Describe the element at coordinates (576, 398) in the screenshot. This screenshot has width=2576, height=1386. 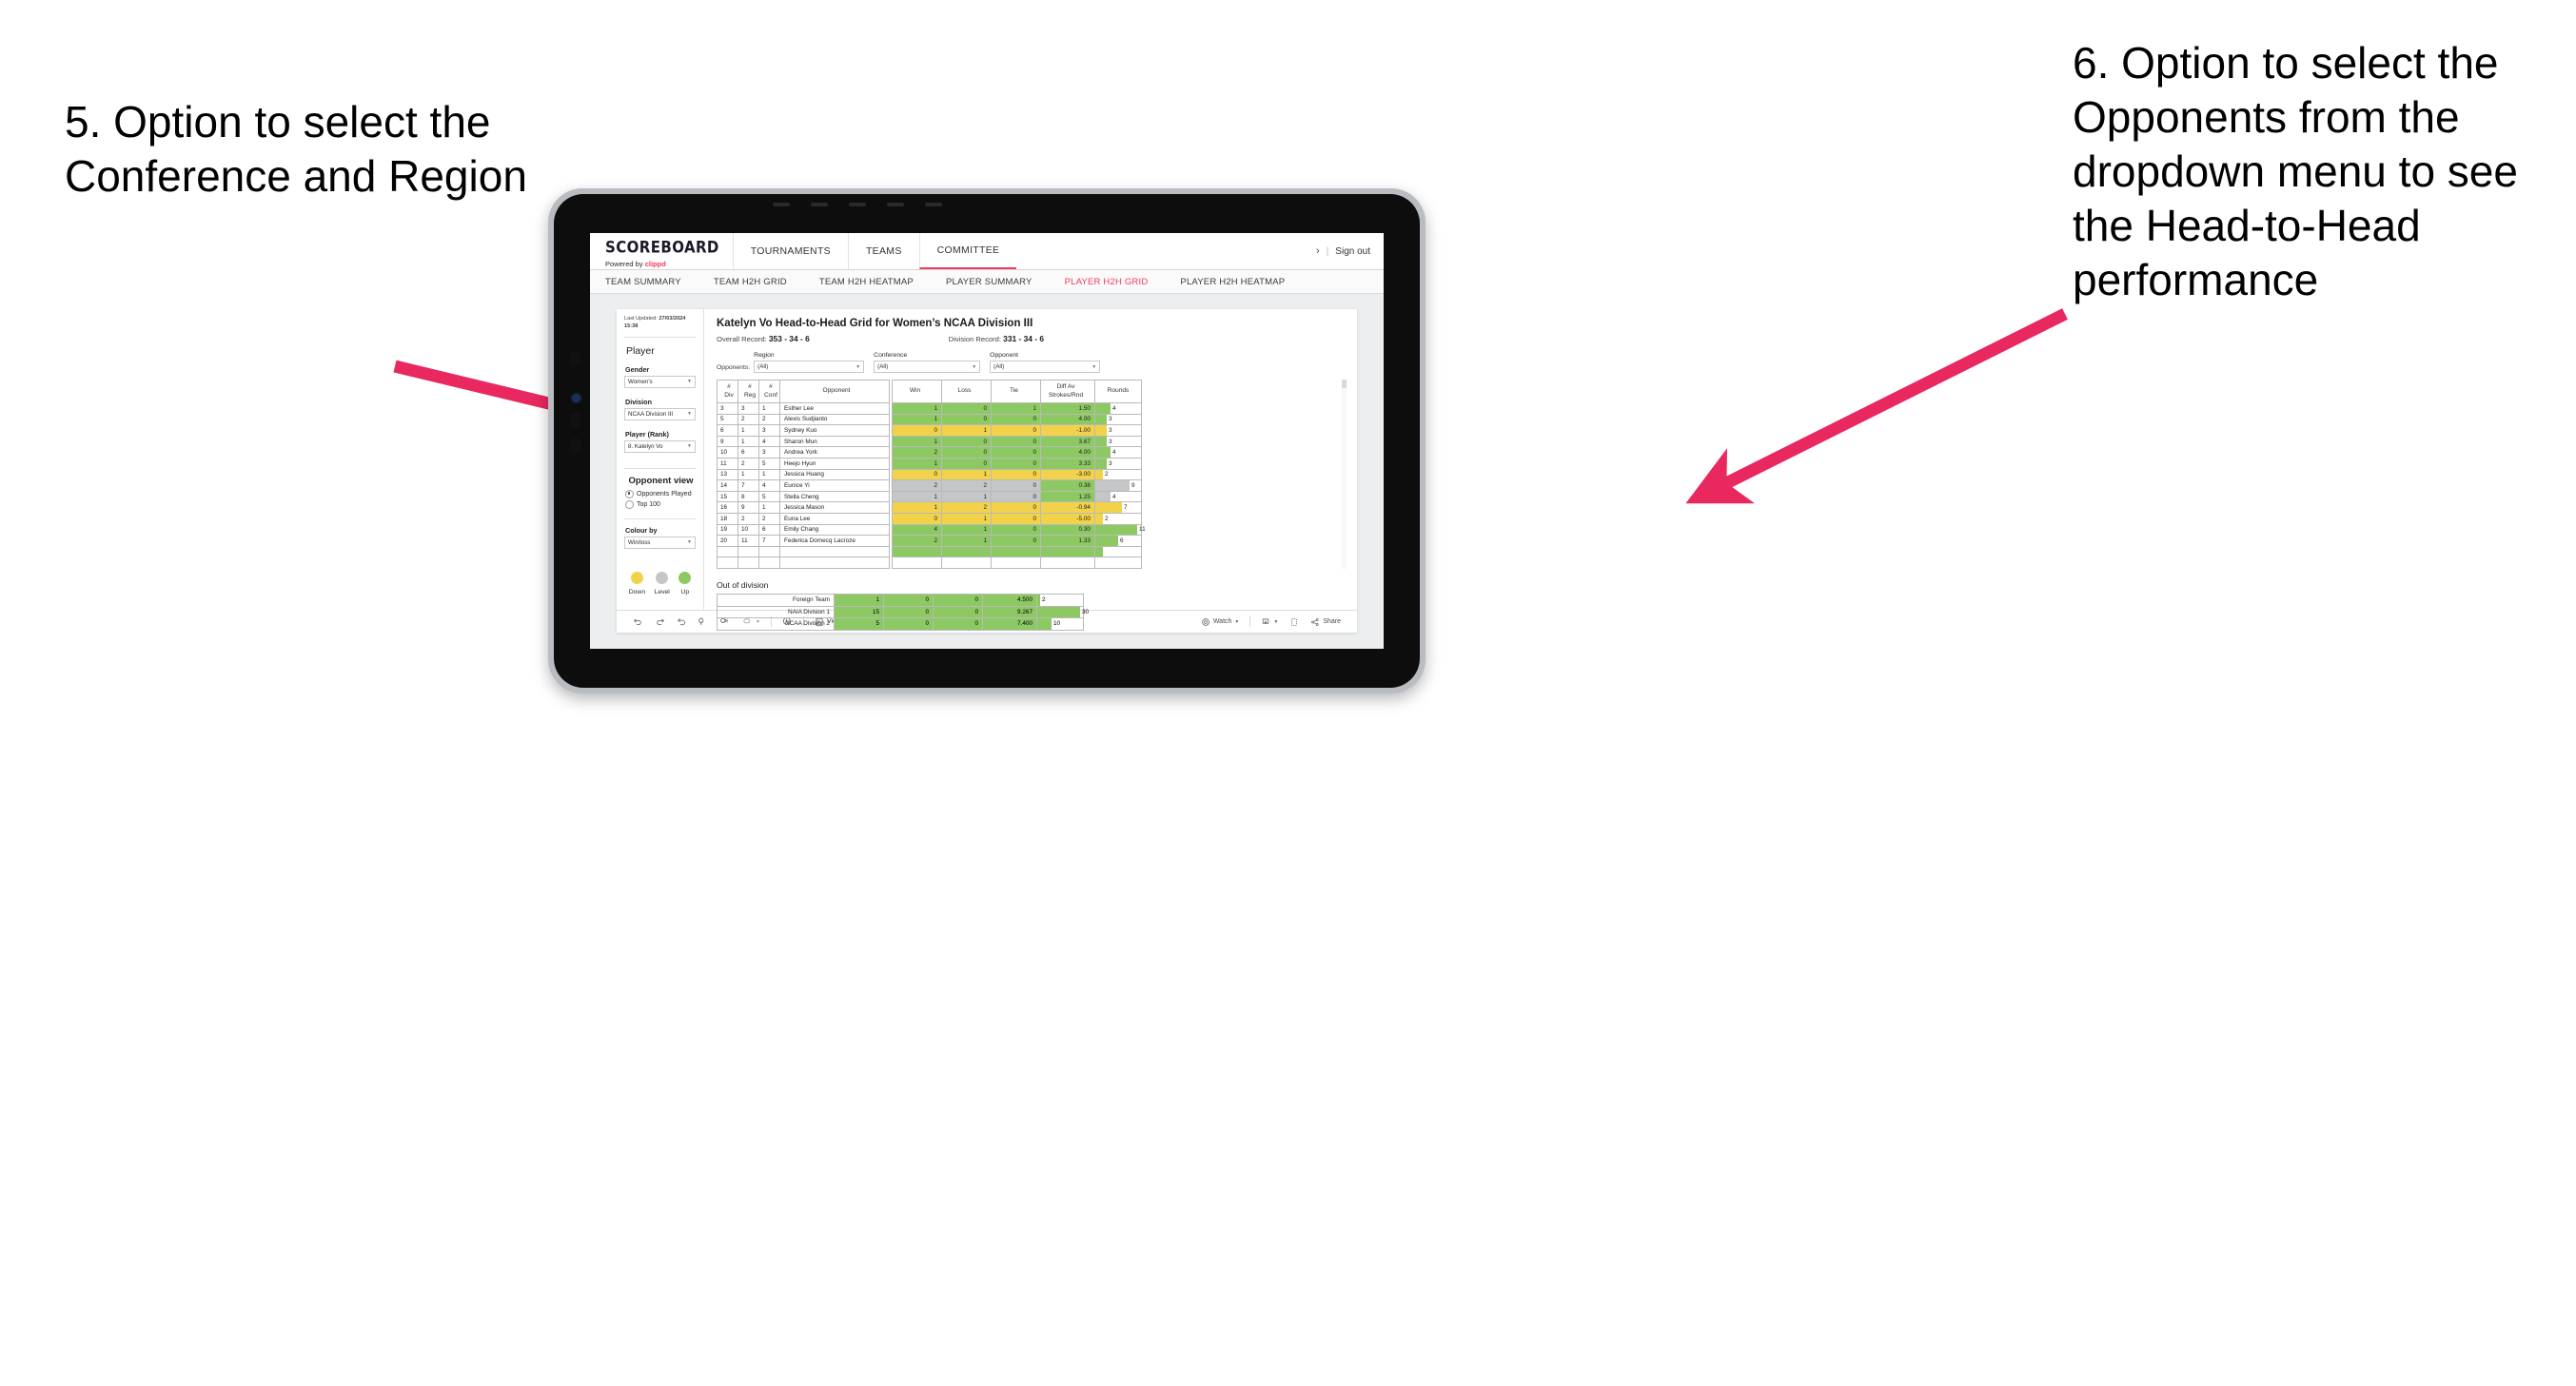
I see `tablet-camera-icon` at that location.